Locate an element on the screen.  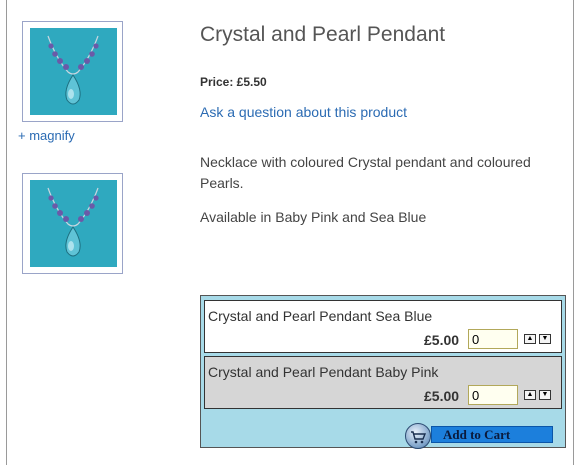
product-image-alt is located at coordinates (72, 223).